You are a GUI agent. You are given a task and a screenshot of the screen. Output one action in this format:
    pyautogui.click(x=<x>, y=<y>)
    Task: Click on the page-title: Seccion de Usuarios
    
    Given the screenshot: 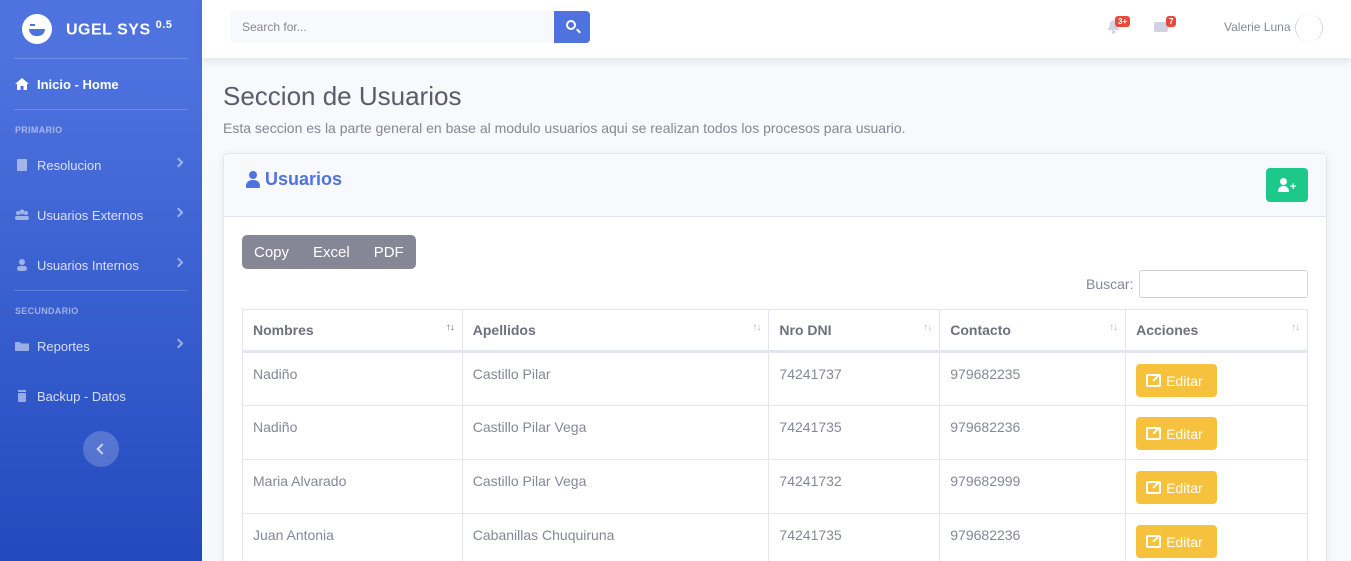 What is the action you would take?
    pyautogui.click(x=342, y=96)
    